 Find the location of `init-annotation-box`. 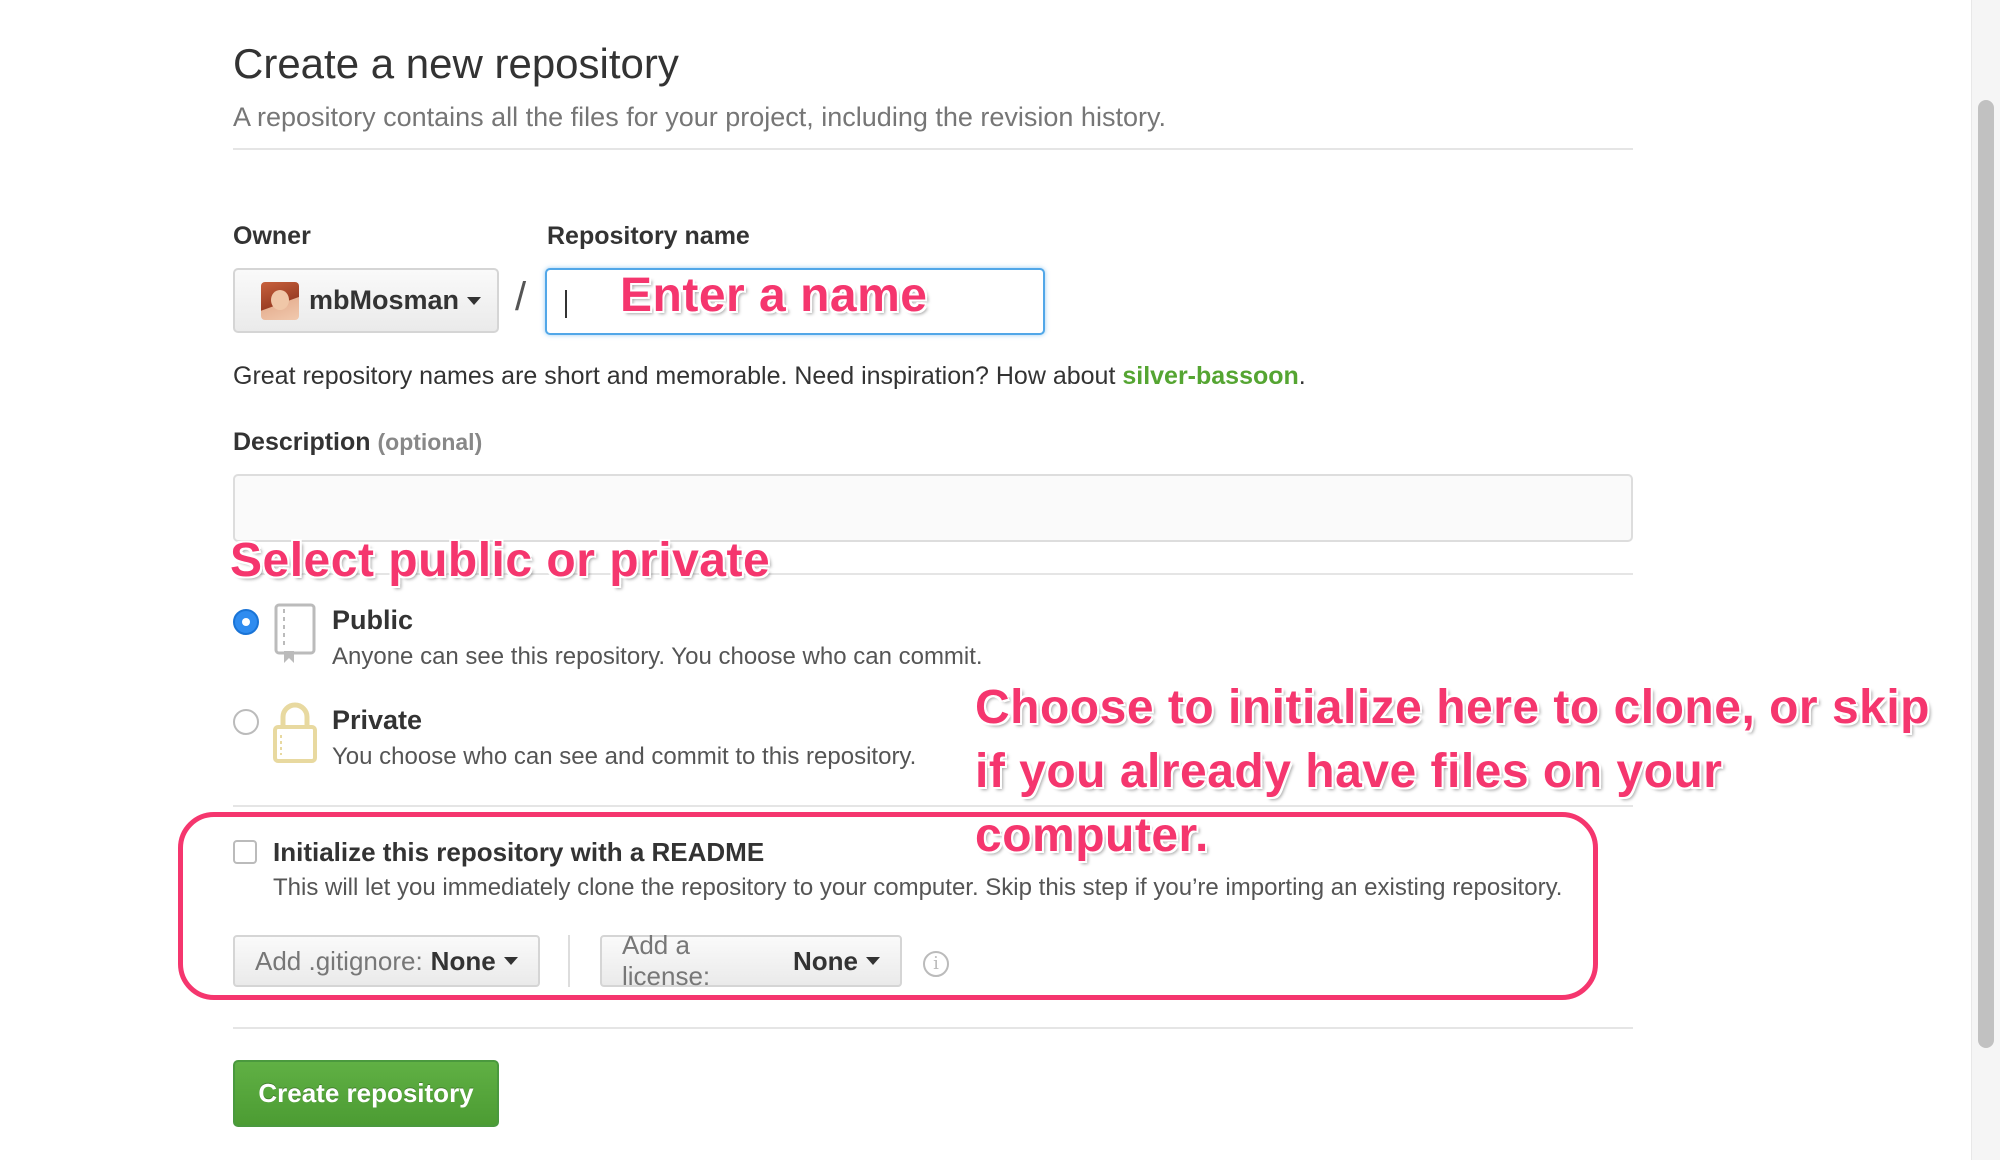

init-annotation-box is located at coordinates (888, 906).